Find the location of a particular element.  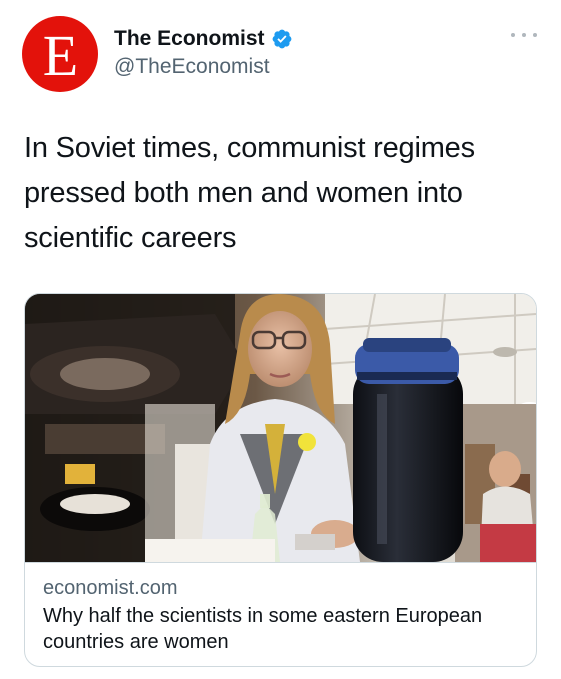

handle: @TheEconomist is located at coordinates (203, 67).